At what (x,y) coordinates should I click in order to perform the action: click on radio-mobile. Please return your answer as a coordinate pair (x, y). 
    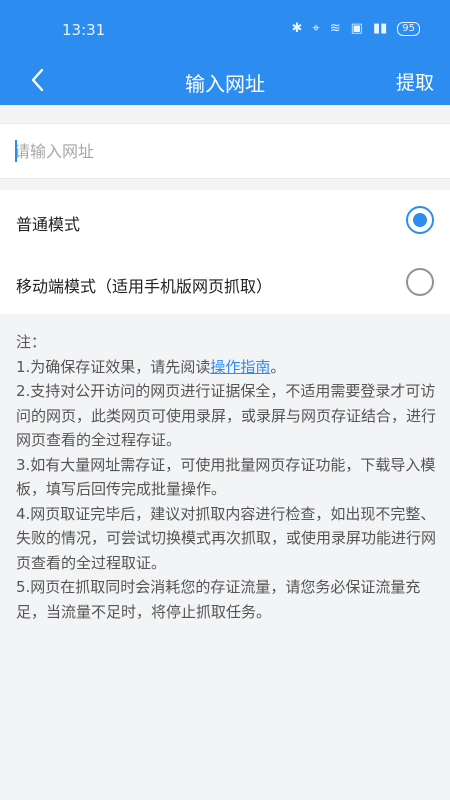
    Looking at the image, I should click on (420, 282).